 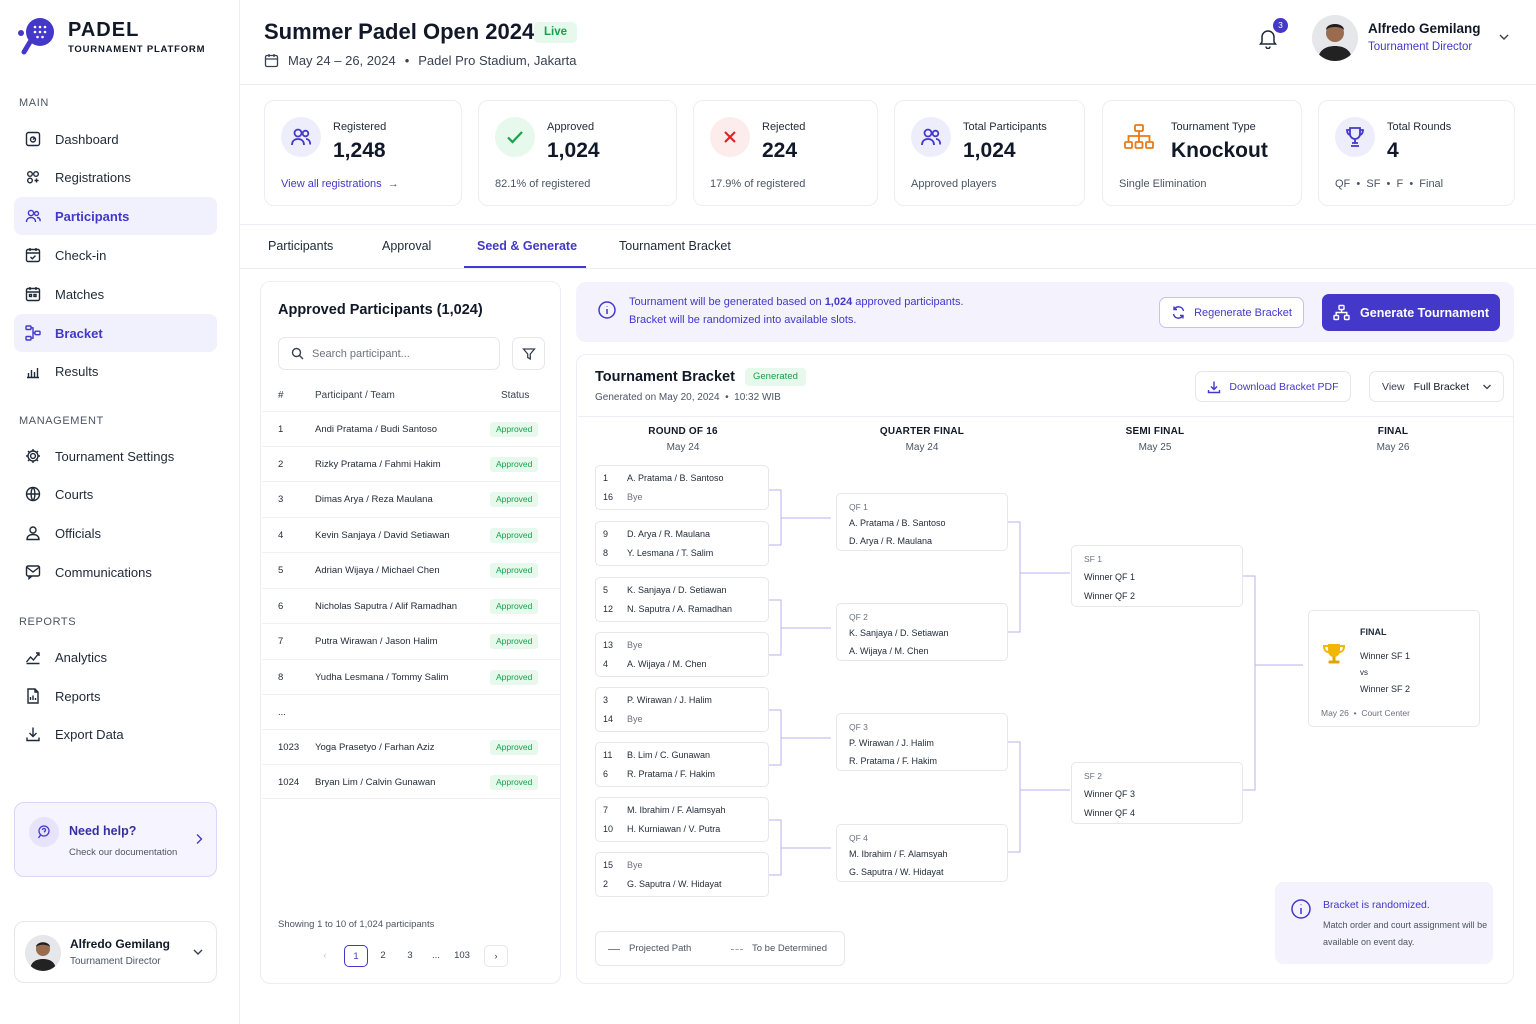 I want to click on match-label: QF 4, so click(x=858, y=838).